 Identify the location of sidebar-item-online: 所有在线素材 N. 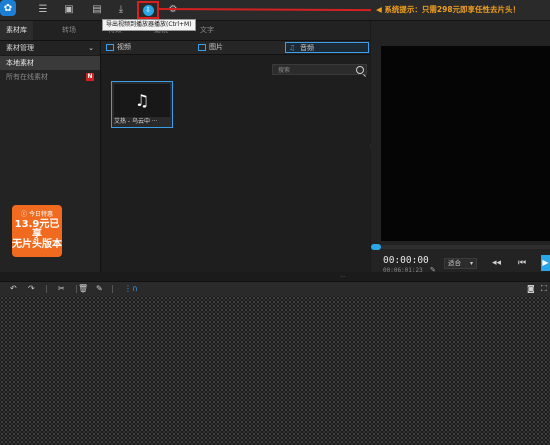
(50, 77).